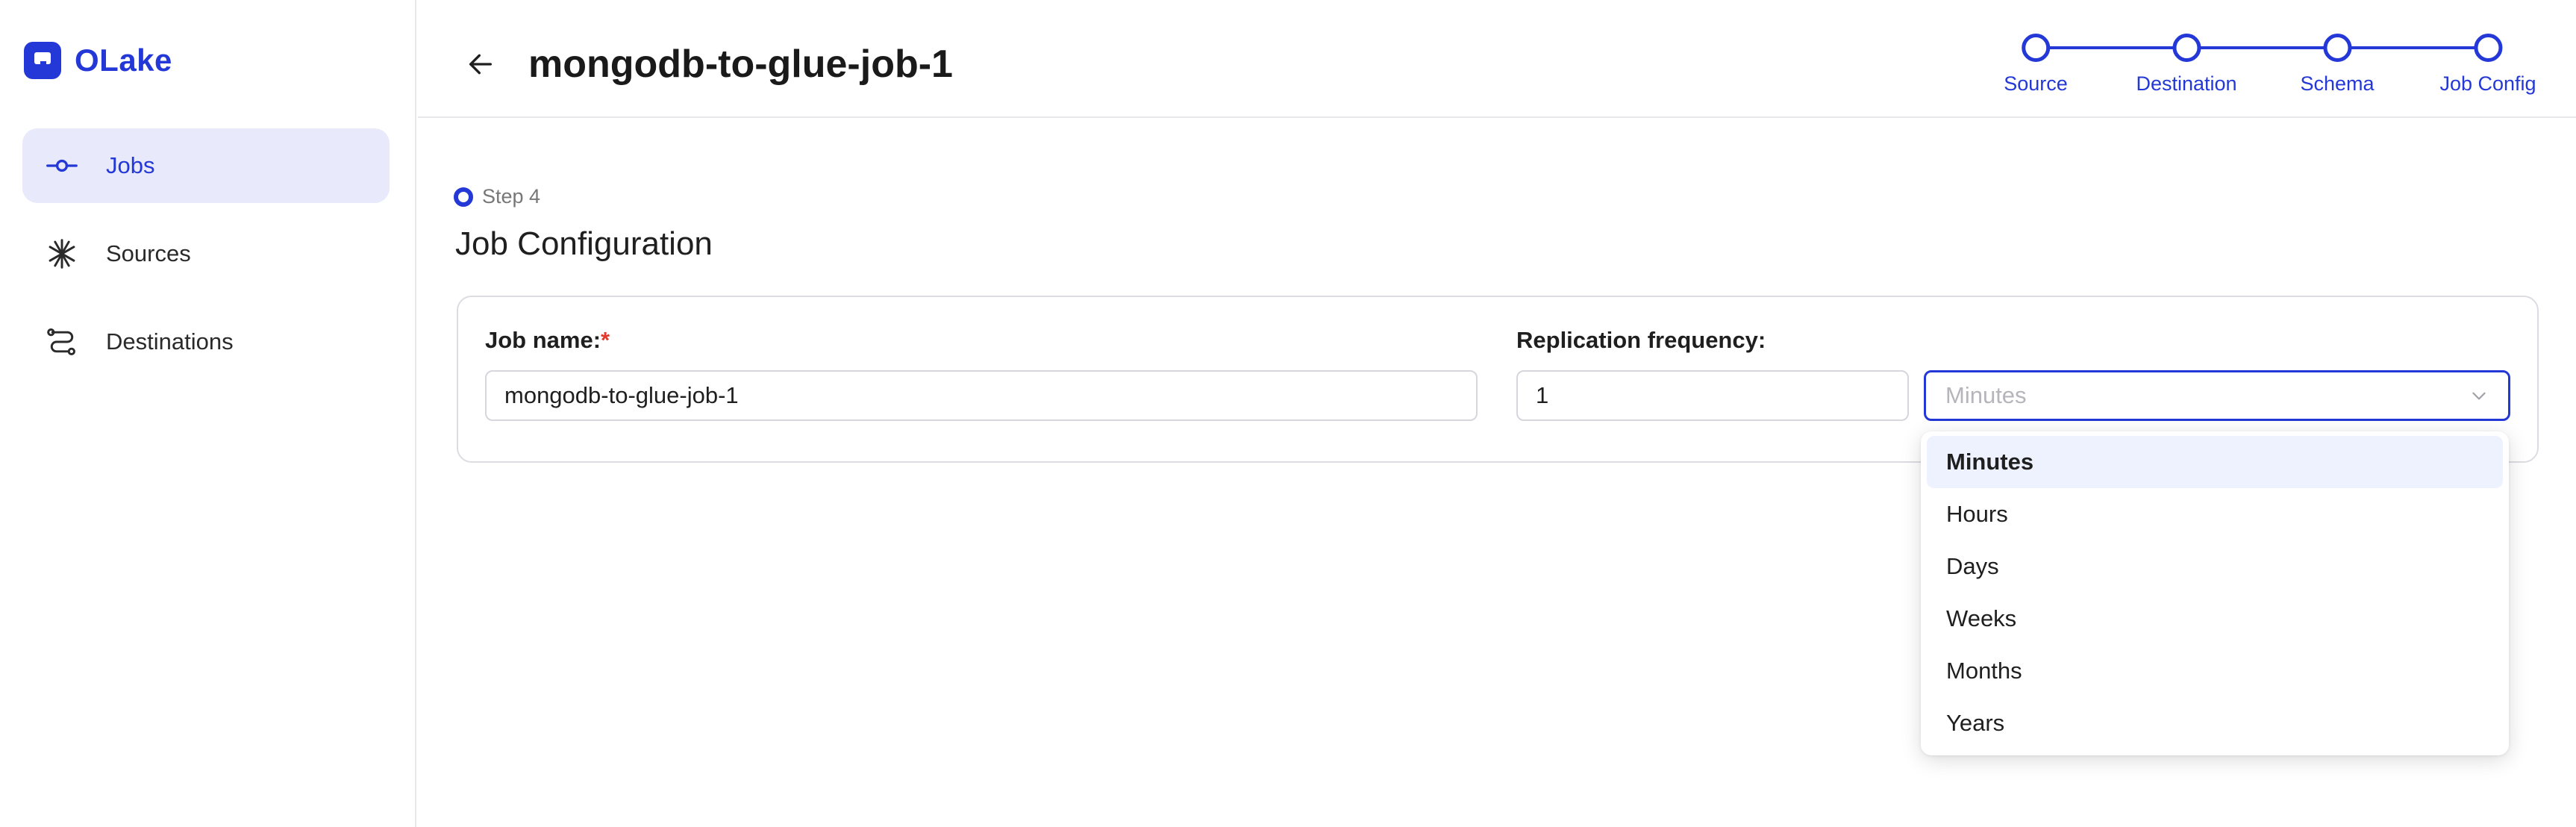  Describe the element at coordinates (1986, 395) in the screenshot. I see `select-placeholder: Minutes` at that location.